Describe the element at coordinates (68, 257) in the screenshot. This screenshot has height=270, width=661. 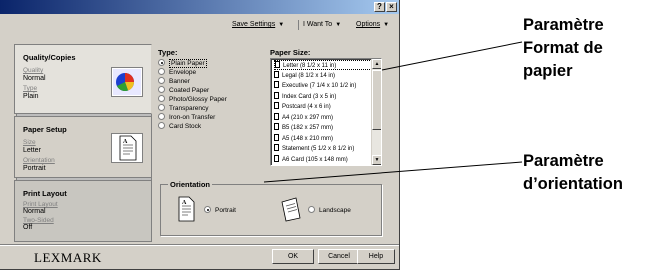
I see `lexmark-logo: LEXMARK` at that location.